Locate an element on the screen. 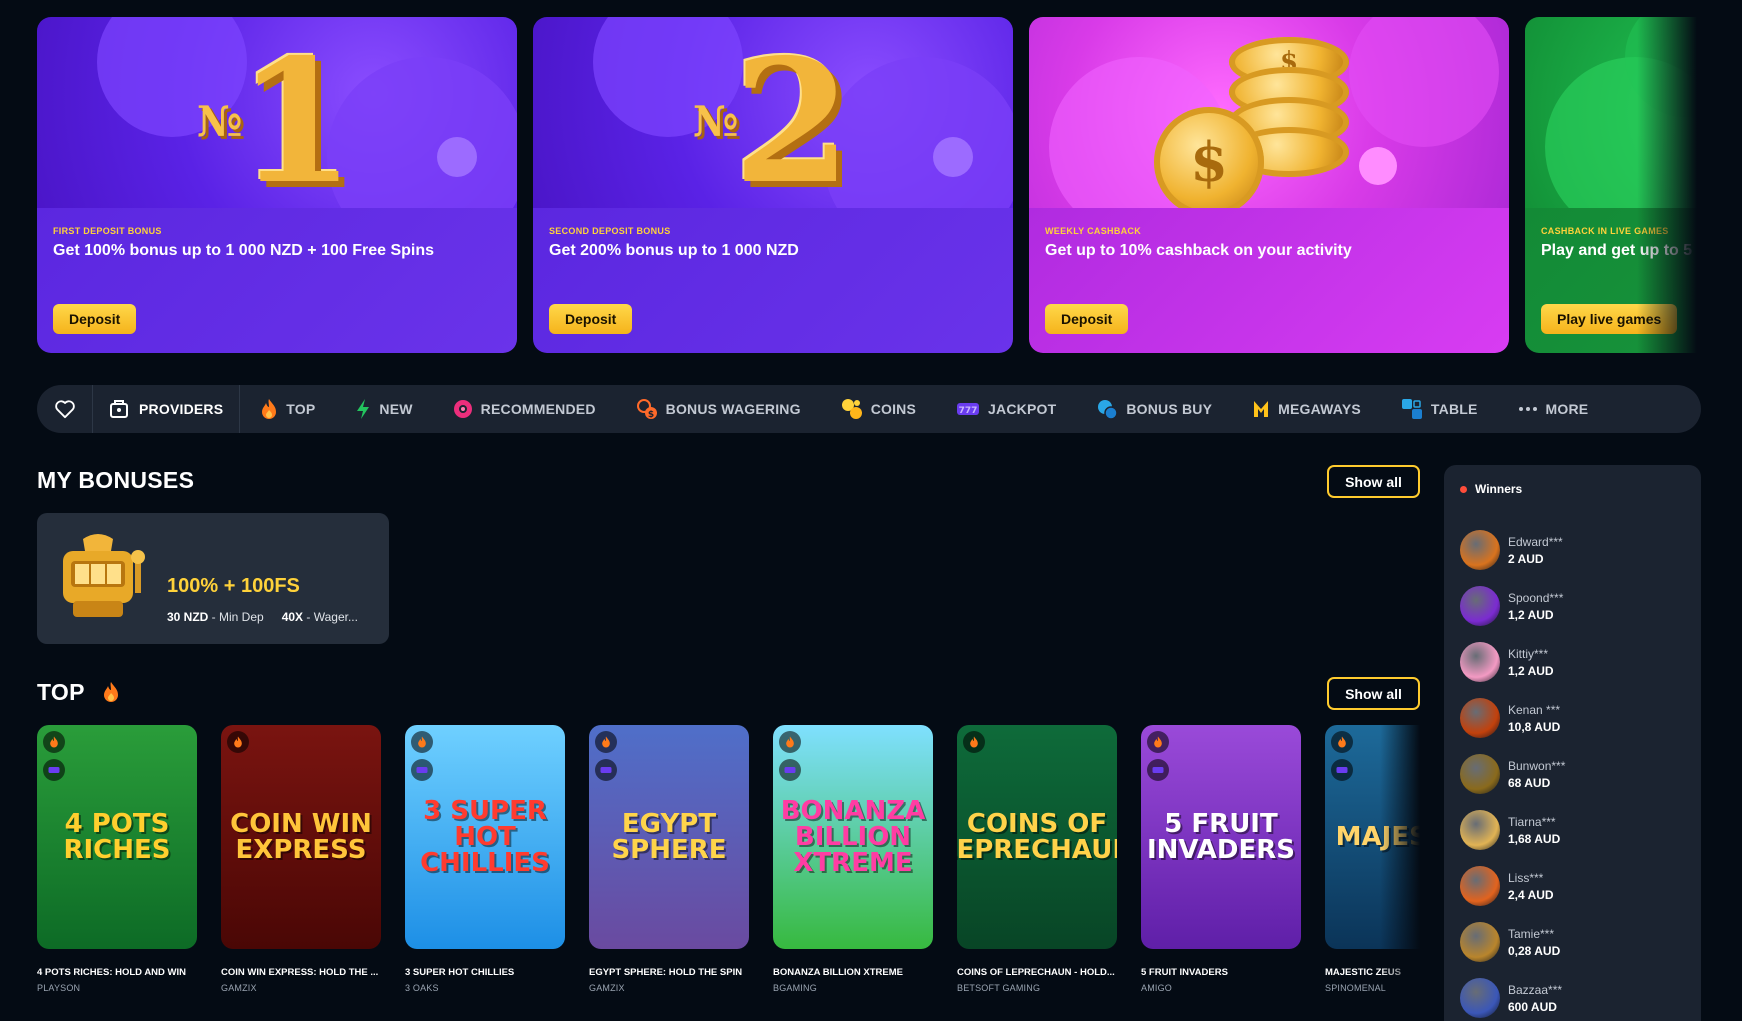  tab-bonus-wagering: $ BONUS WAGERING is located at coordinates (718, 409).